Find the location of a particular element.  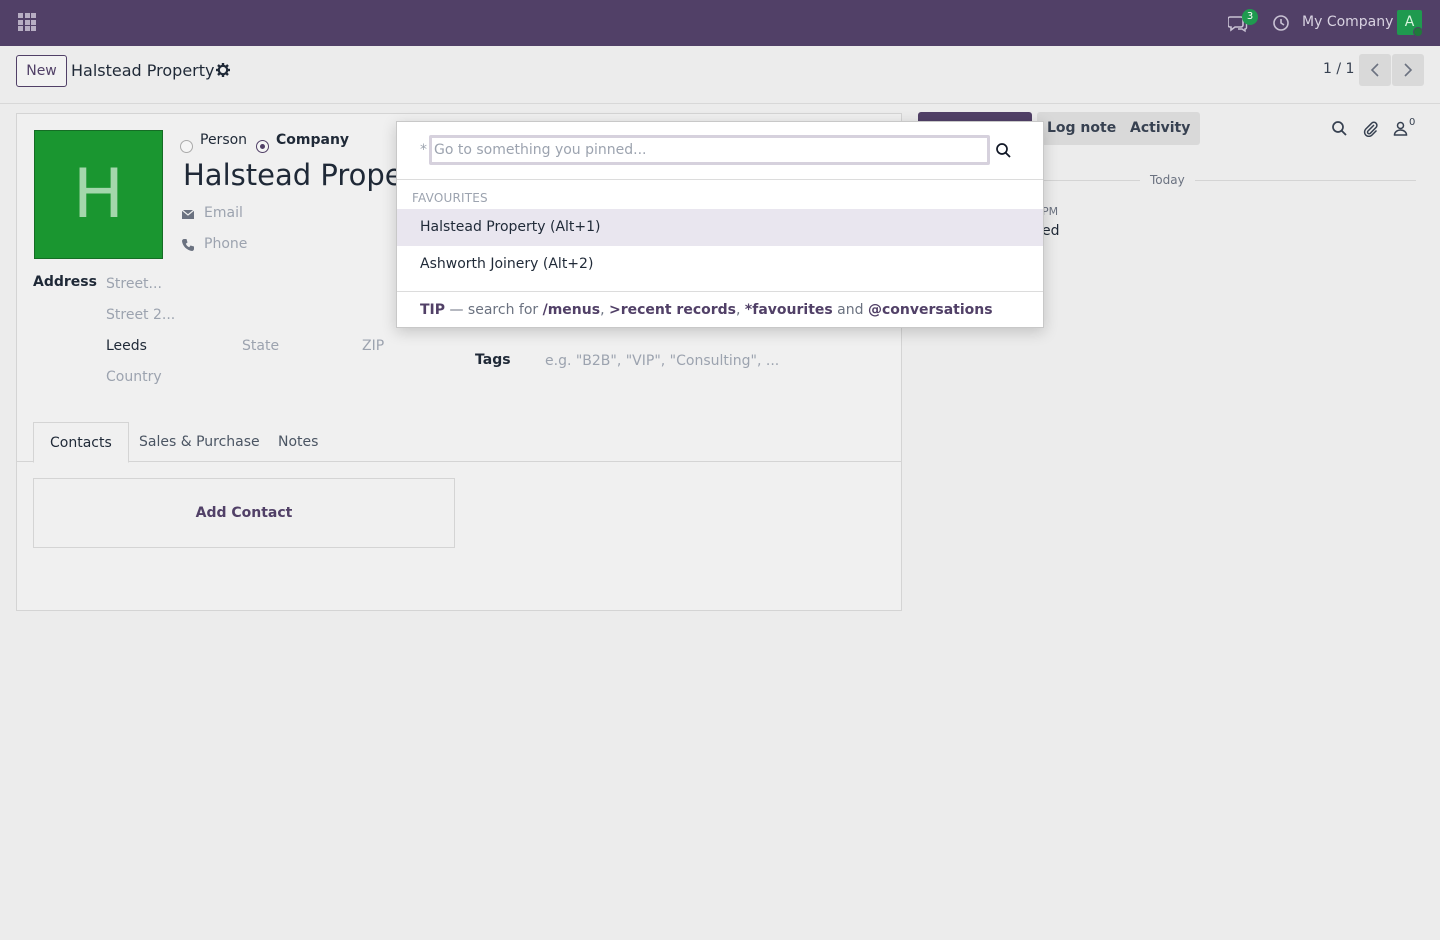

palette-search-row: * is located at coordinates (720, 151).